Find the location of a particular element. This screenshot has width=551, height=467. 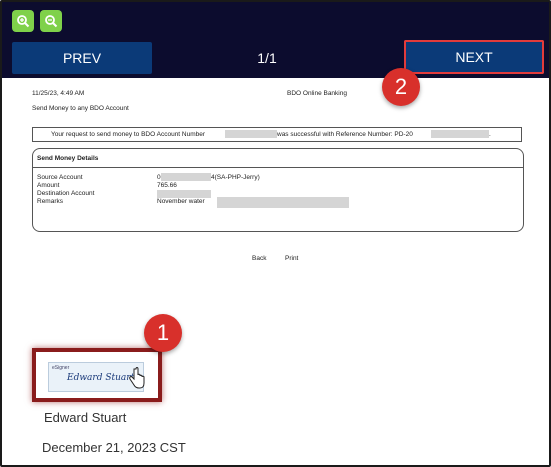

script-signature: Edward Stuart is located at coordinates (101, 378).